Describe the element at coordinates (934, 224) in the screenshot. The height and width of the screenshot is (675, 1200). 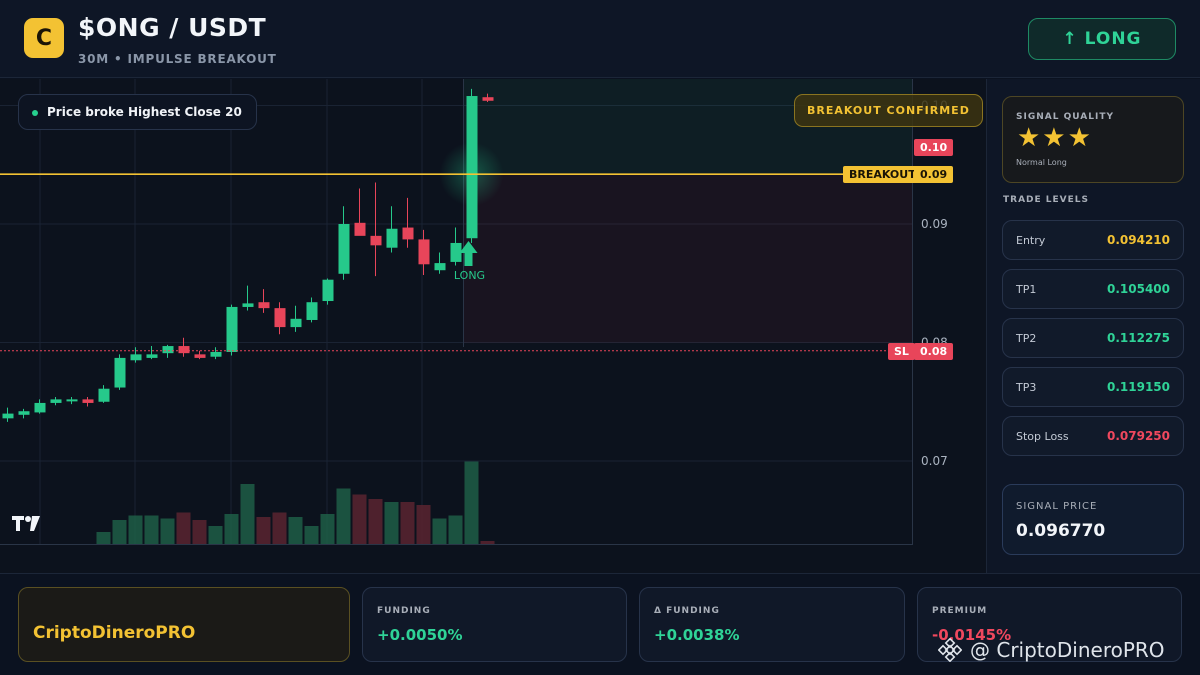
I see `y-tick-label: 0.09` at that location.